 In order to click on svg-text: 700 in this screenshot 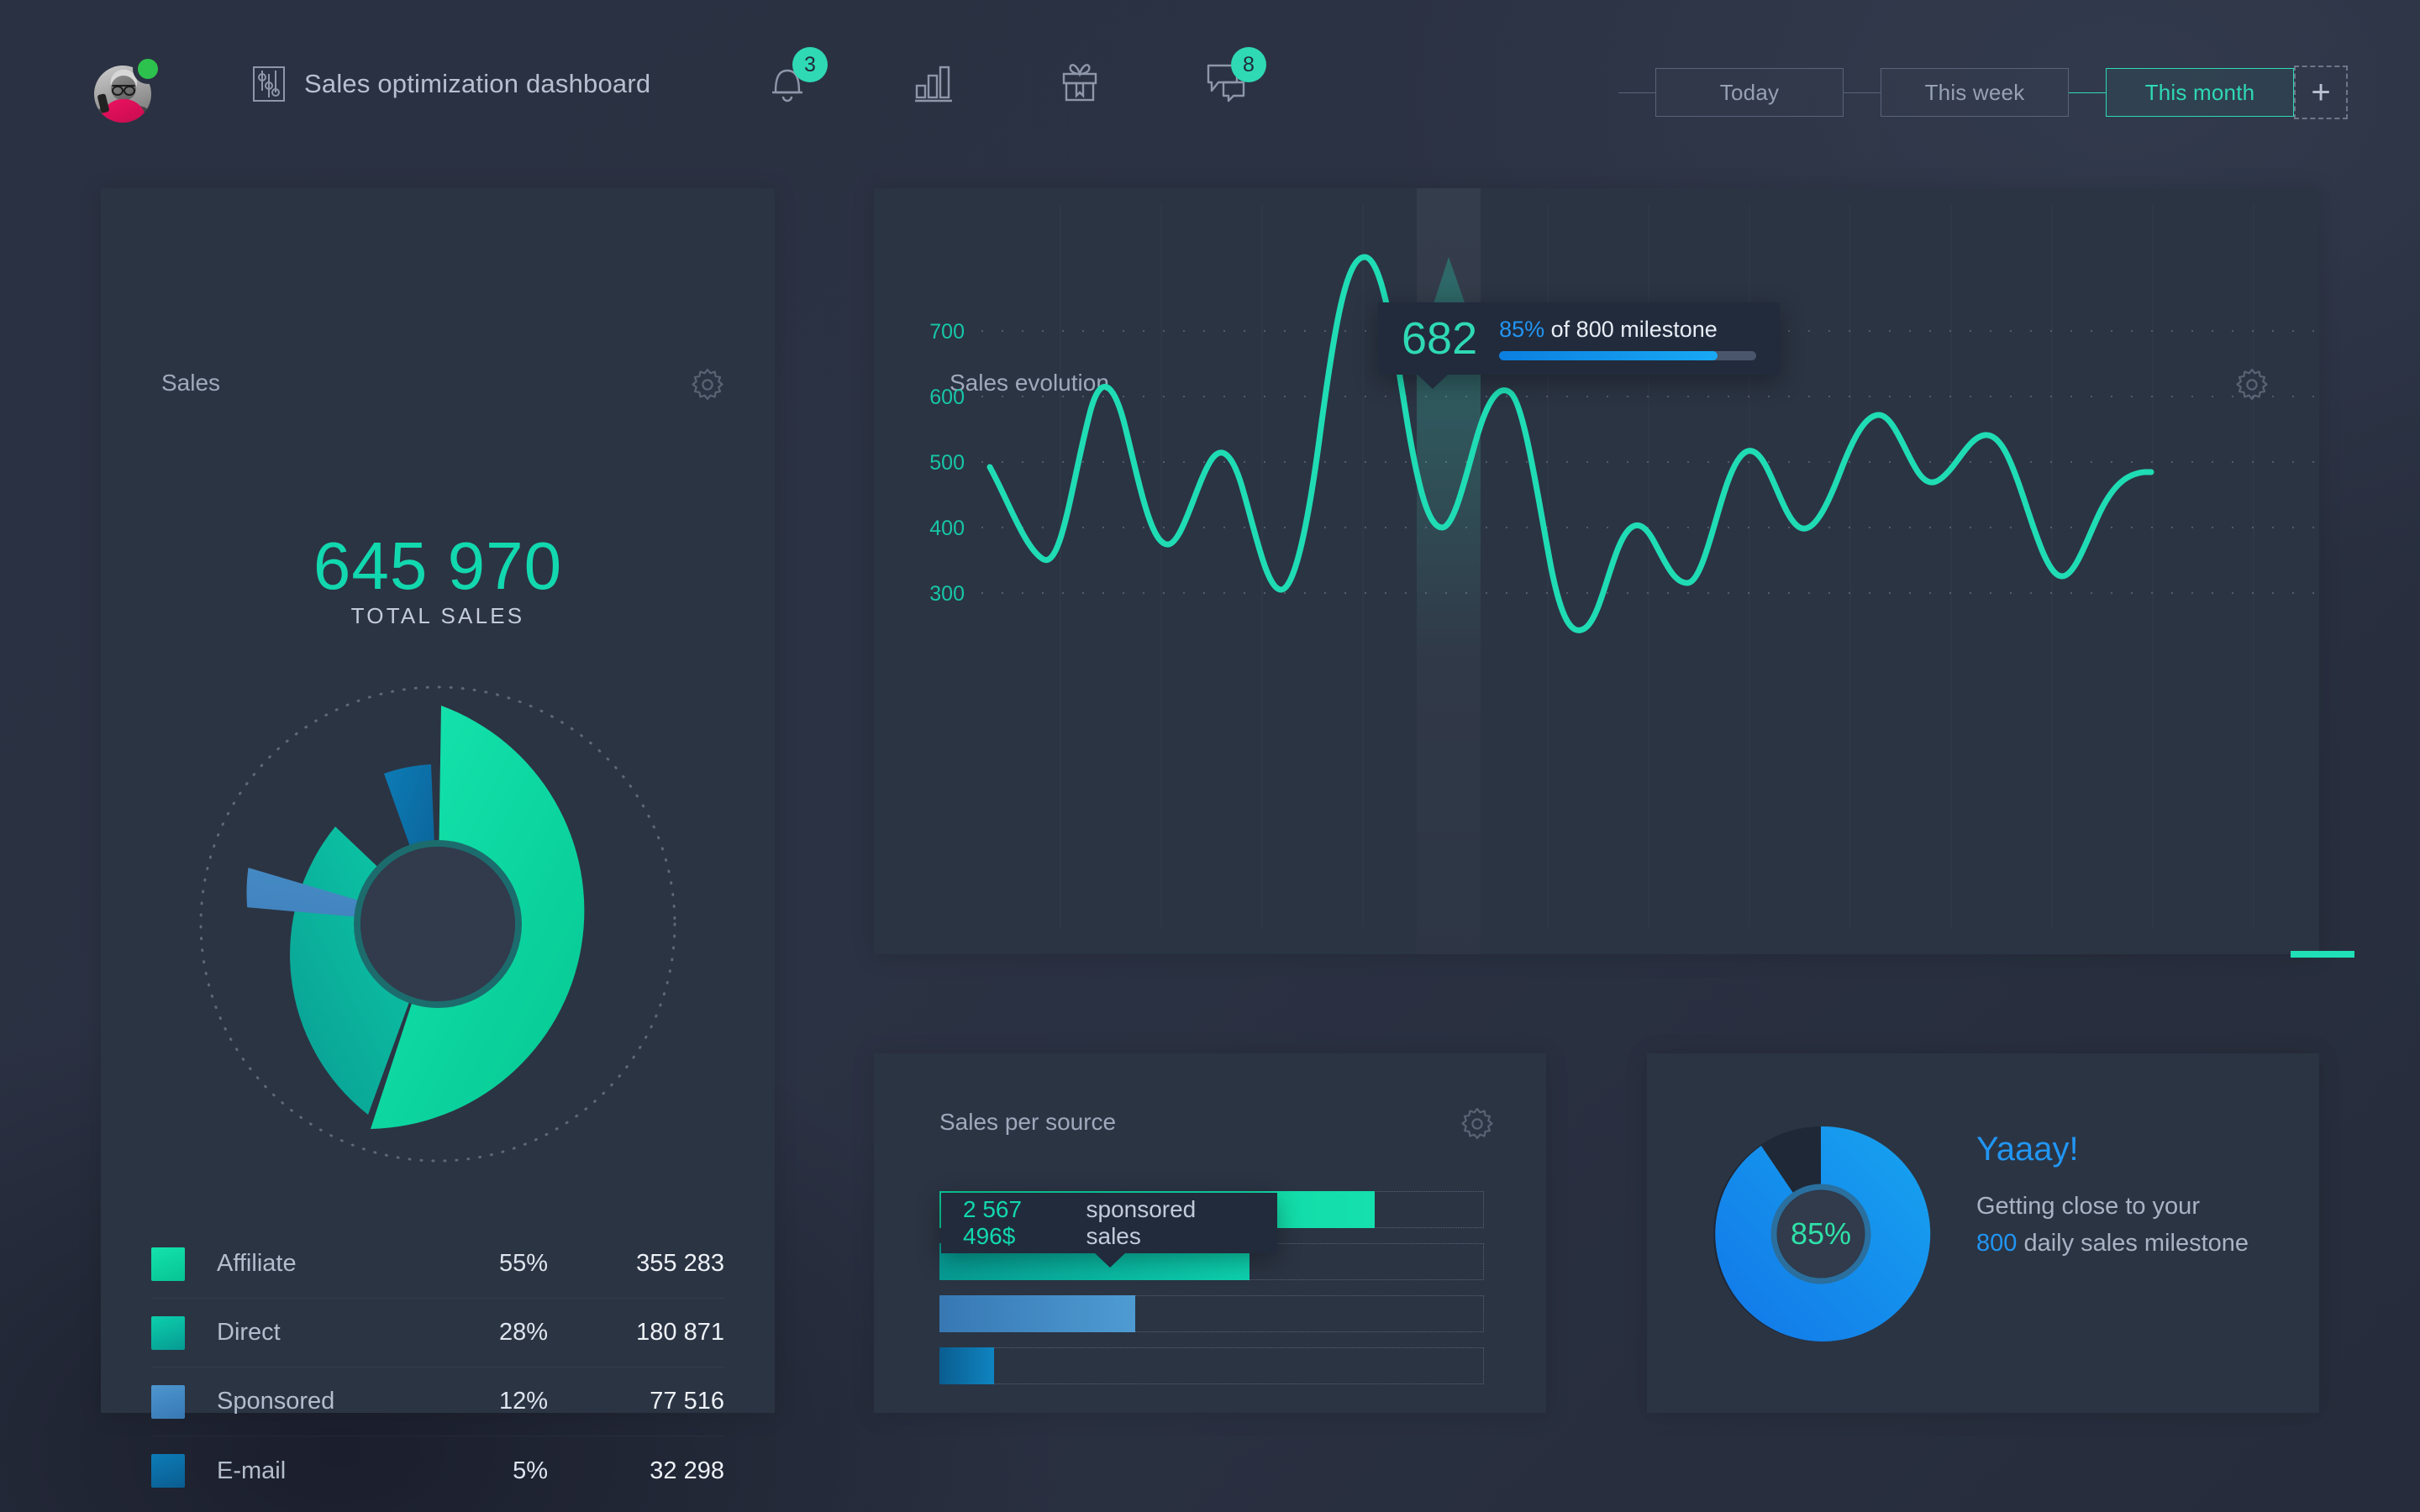, I will do `click(947, 332)`.